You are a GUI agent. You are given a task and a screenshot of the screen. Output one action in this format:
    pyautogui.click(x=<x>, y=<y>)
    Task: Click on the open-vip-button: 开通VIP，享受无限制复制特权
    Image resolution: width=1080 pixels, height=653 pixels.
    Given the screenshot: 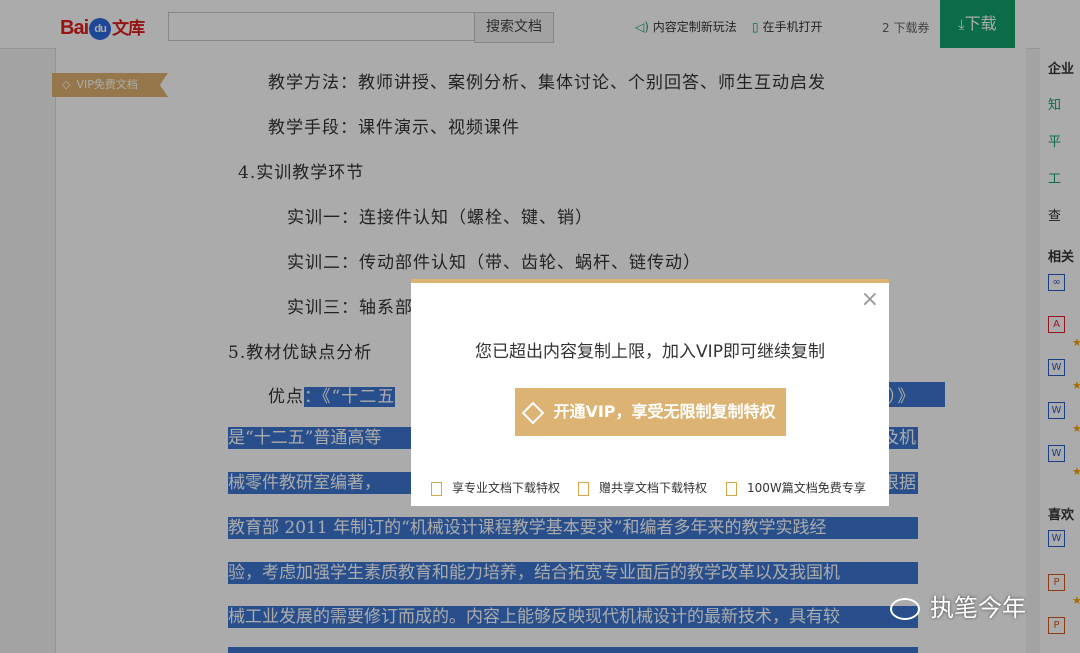 What is the action you would take?
    pyautogui.click(x=650, y=412)
    